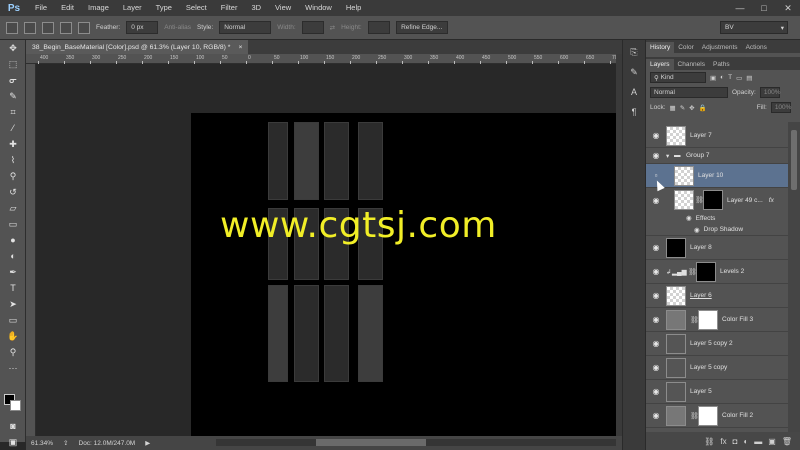 The image size is (800, 450). Describe the element at coordinates (721, 64) in the screenshot. I see `tab-paths: Paths` at that location.